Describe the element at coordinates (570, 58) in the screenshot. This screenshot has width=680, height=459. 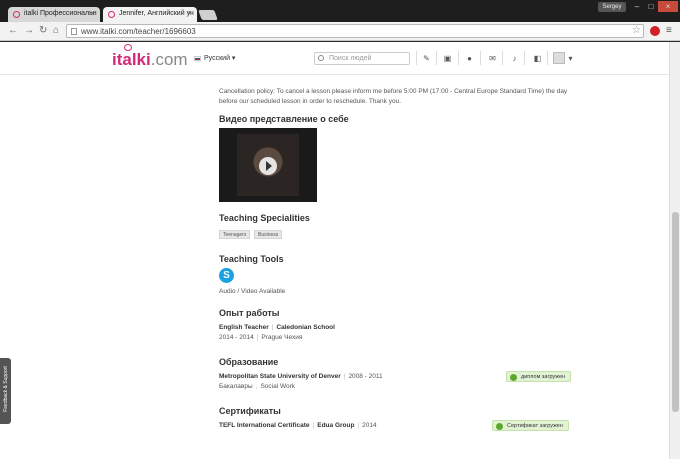
I see `chevron-down-icon: ▾` at that location.